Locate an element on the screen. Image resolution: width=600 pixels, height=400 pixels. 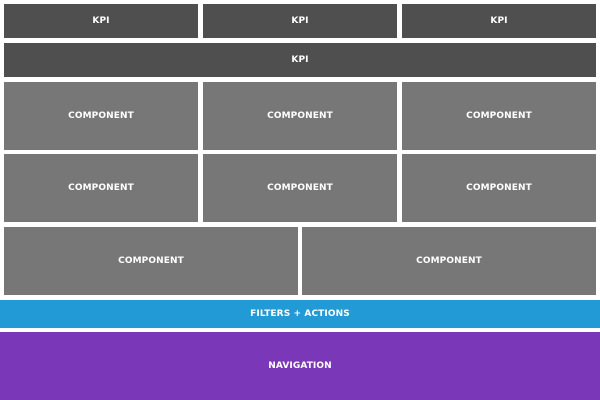
component-block-5: COMPONENT is located at coordinates (300, 188).